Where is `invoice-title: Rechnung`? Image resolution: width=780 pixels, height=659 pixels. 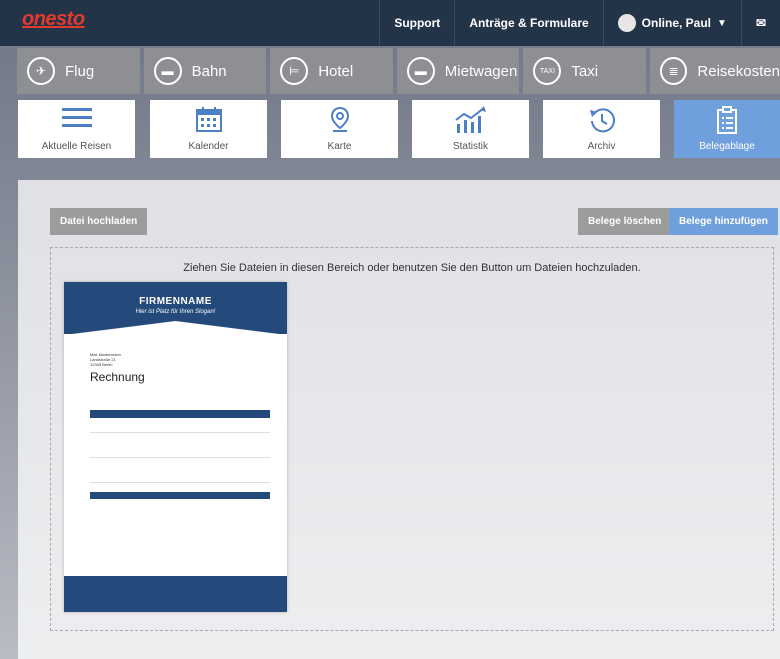 invoice-title: Rechnung is located at coordinates (117, 377).